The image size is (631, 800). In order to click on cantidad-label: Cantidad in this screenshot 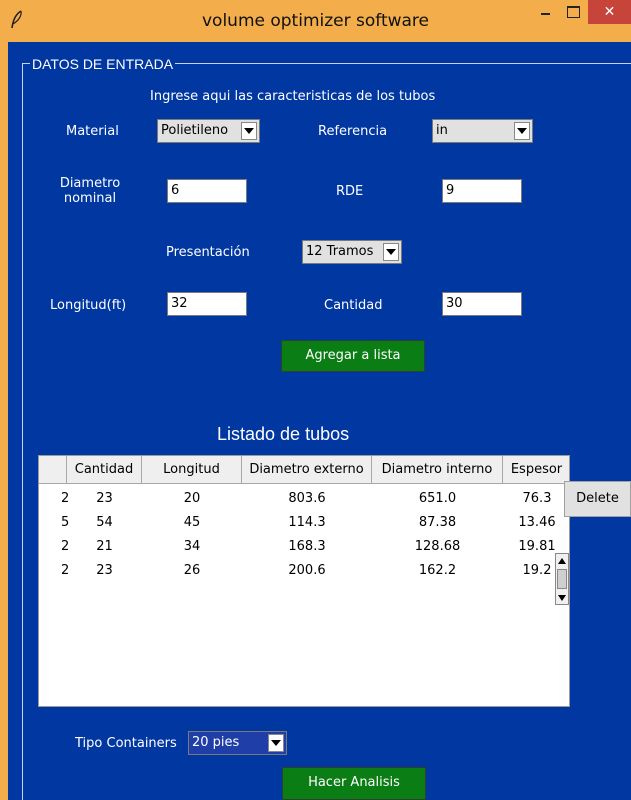, I will do `click(353, 305)`.